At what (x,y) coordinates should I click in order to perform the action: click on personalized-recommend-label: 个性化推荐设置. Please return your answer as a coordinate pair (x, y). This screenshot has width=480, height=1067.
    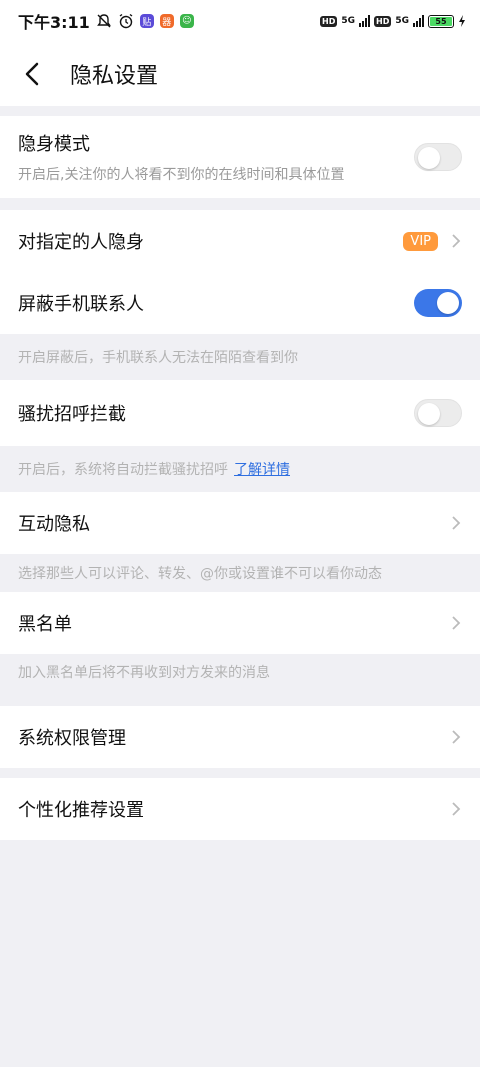
    Looking at the image, I should click on (81, 810).